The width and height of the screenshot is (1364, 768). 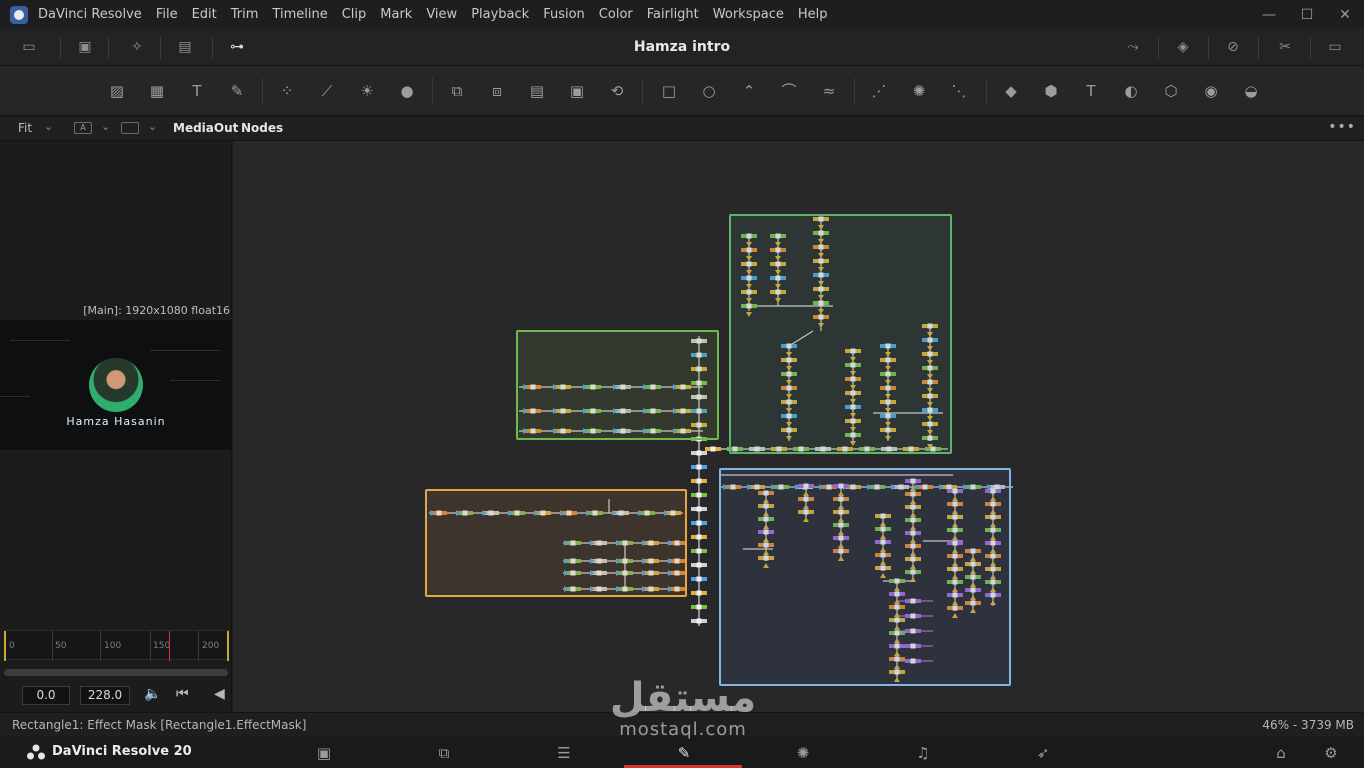 I want to click on merge-3d-icon: ◐, so click(x=1131, y=91).